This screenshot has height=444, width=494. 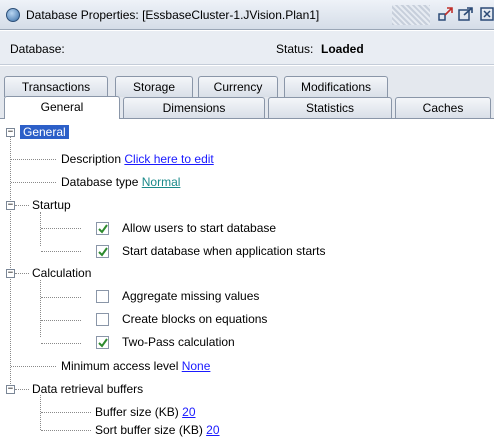 What do you see at coordinates (102, 342) in the screenshot?
I see `two-pass-checkbox` at bounding box center [102, 342].